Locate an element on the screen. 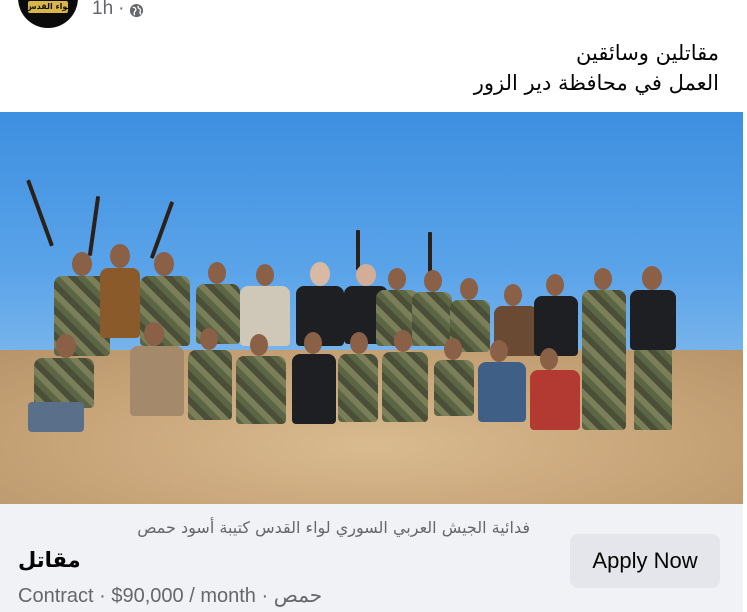  page-avatar: لواء القدس is located at coordinates (48, 14).